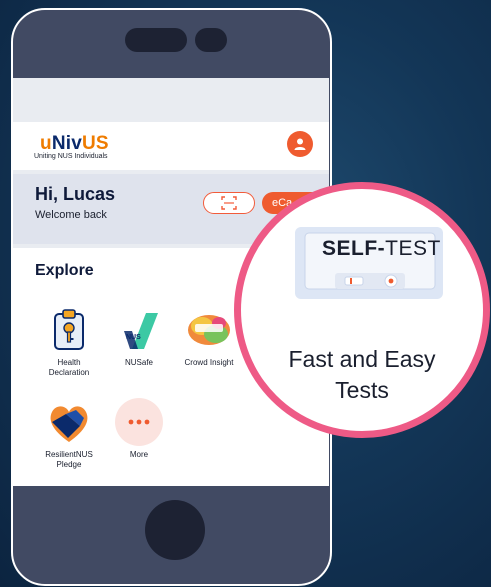 The width and height of the screenshot is (491, 587). I want to click on kit-label-light: TEST, so click(413, 248).